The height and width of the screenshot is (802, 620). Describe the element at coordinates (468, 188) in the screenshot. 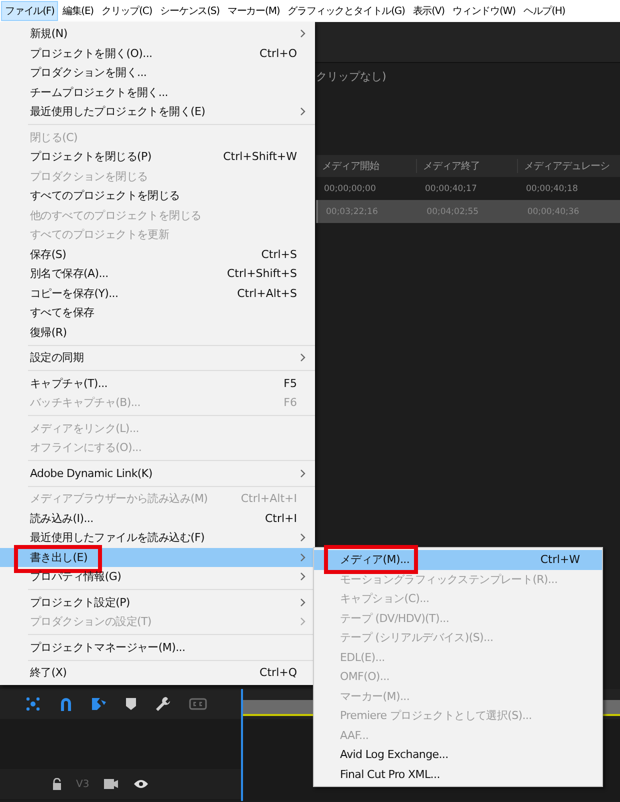

I see `table-row: 00;00;00;00 00;00;40;17 00;00;40;18` at that location.